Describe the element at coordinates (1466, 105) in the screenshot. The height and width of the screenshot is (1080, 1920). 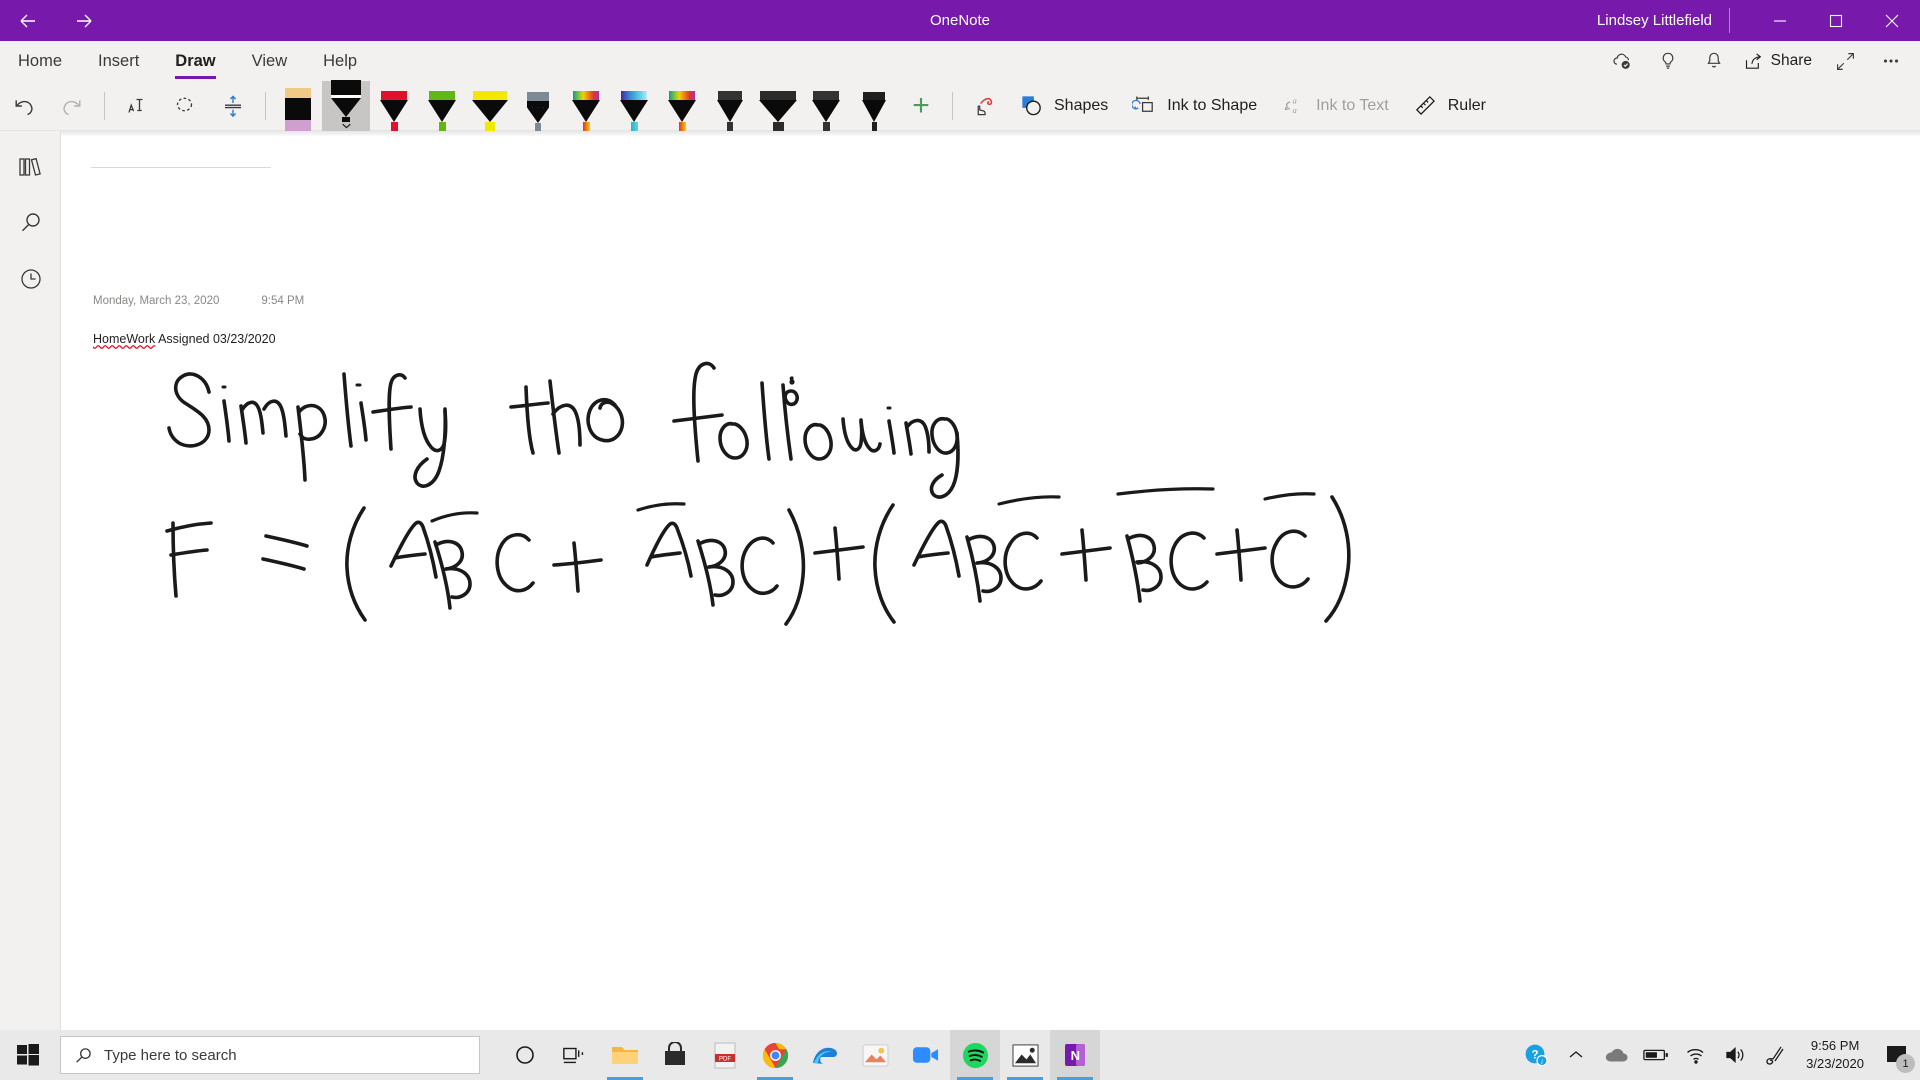
I see `ruler-label: Ruler` at that location.